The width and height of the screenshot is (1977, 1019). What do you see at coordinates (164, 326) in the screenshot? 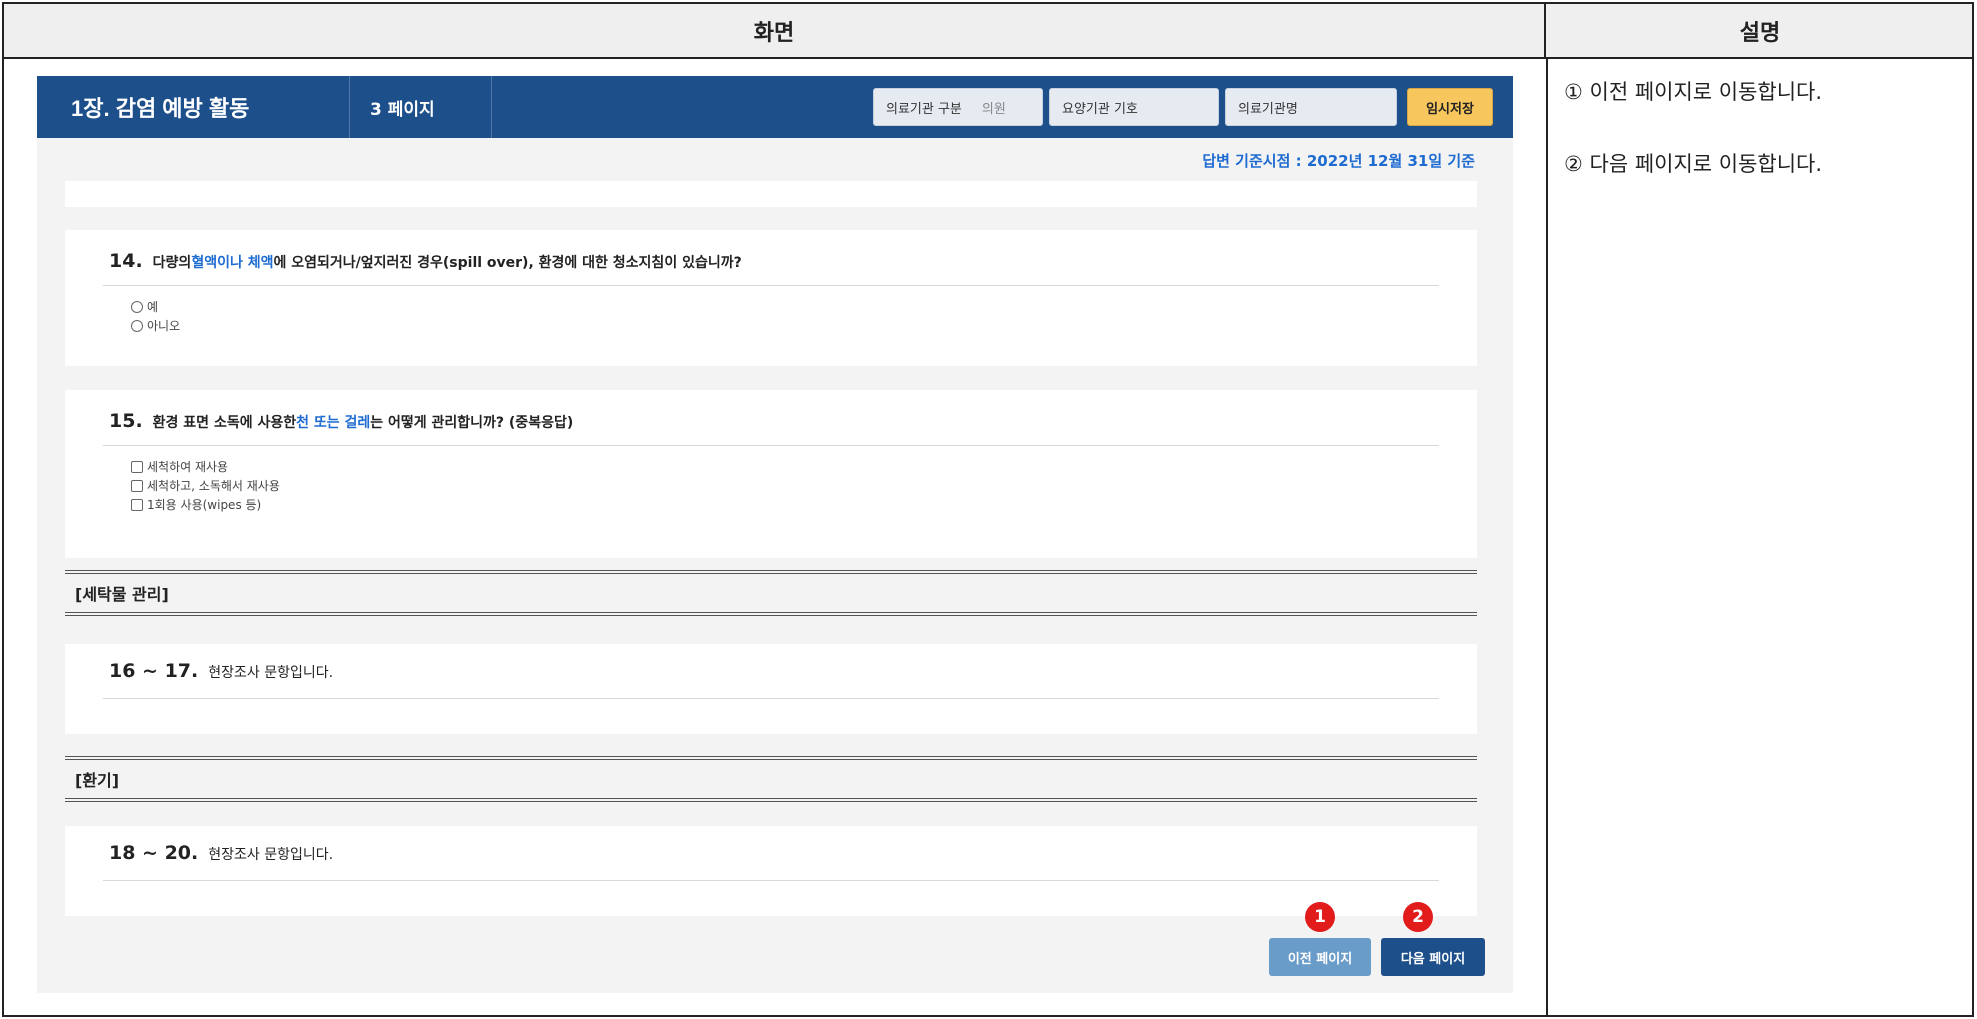
I see `option-label: 아니오` at bounding box center [164, 326].